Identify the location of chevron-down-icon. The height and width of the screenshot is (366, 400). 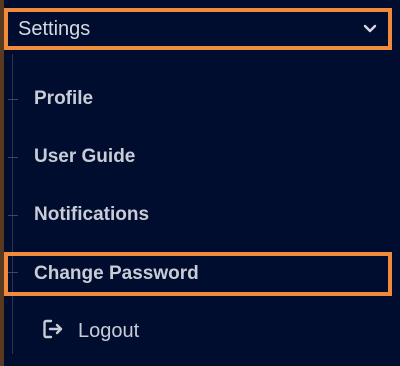
(370, 29).